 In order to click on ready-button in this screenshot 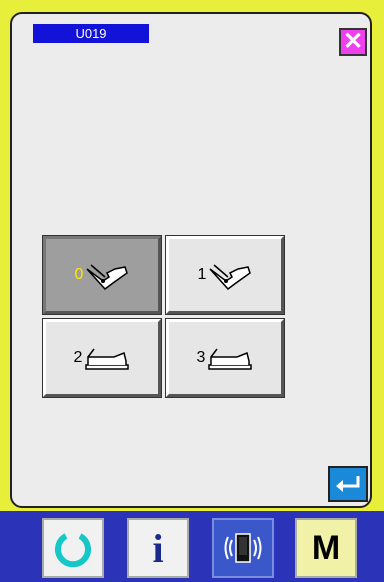, I will do `click(73, 548)`.